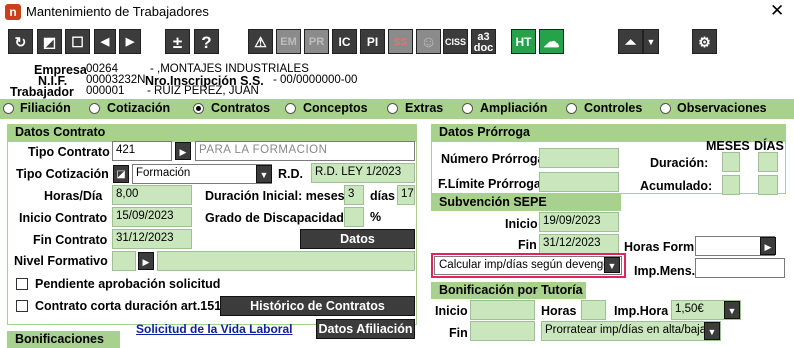 Image resolution: width=794 pixels, height=348 pixels. I want to click on alert-icon: ⚠, so click(260, 41).